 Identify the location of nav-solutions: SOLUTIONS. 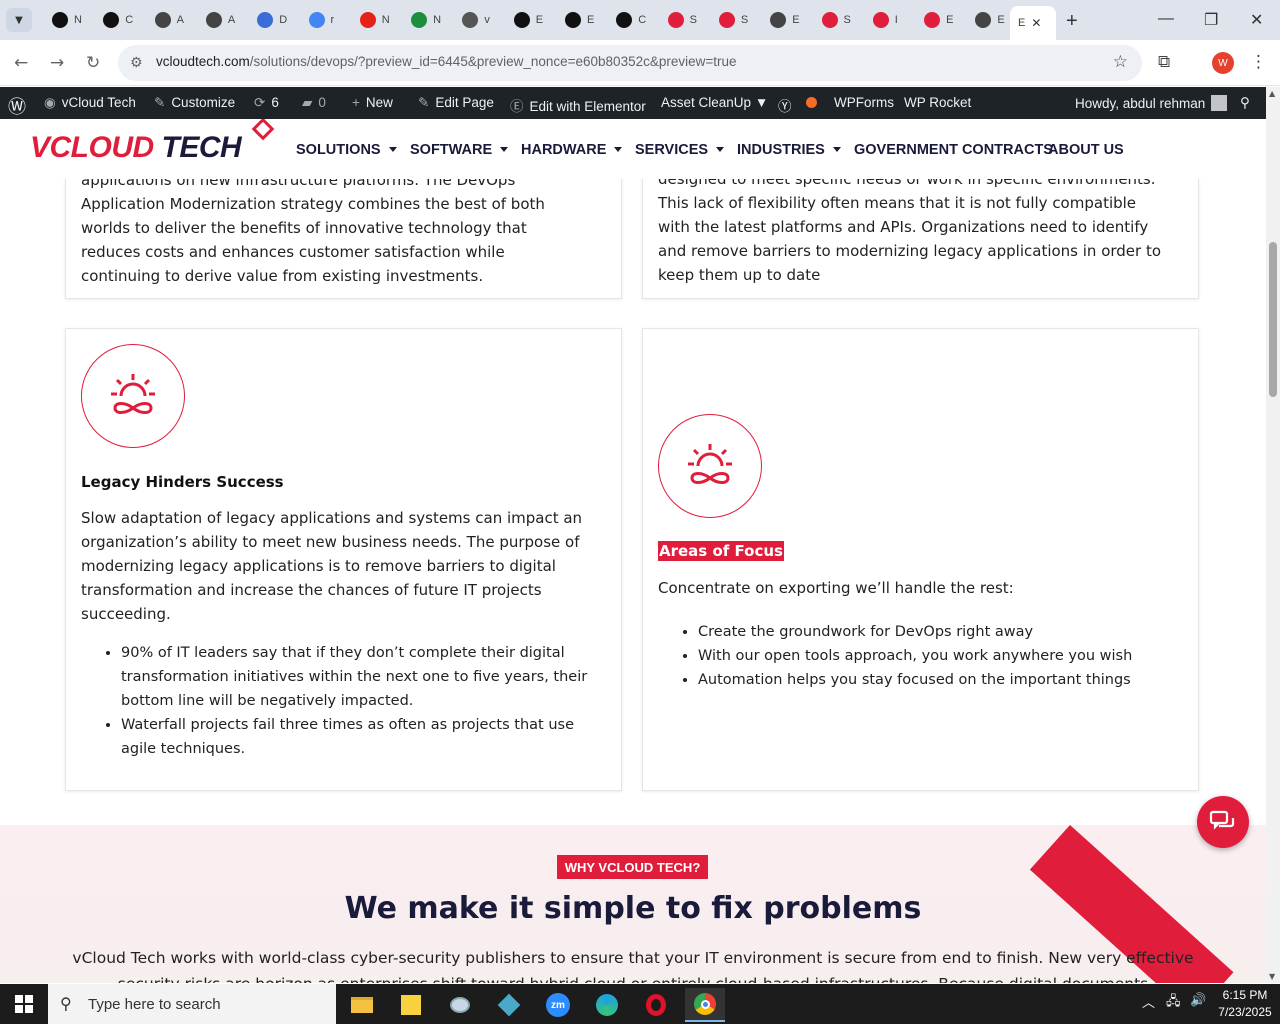
(346, 150).